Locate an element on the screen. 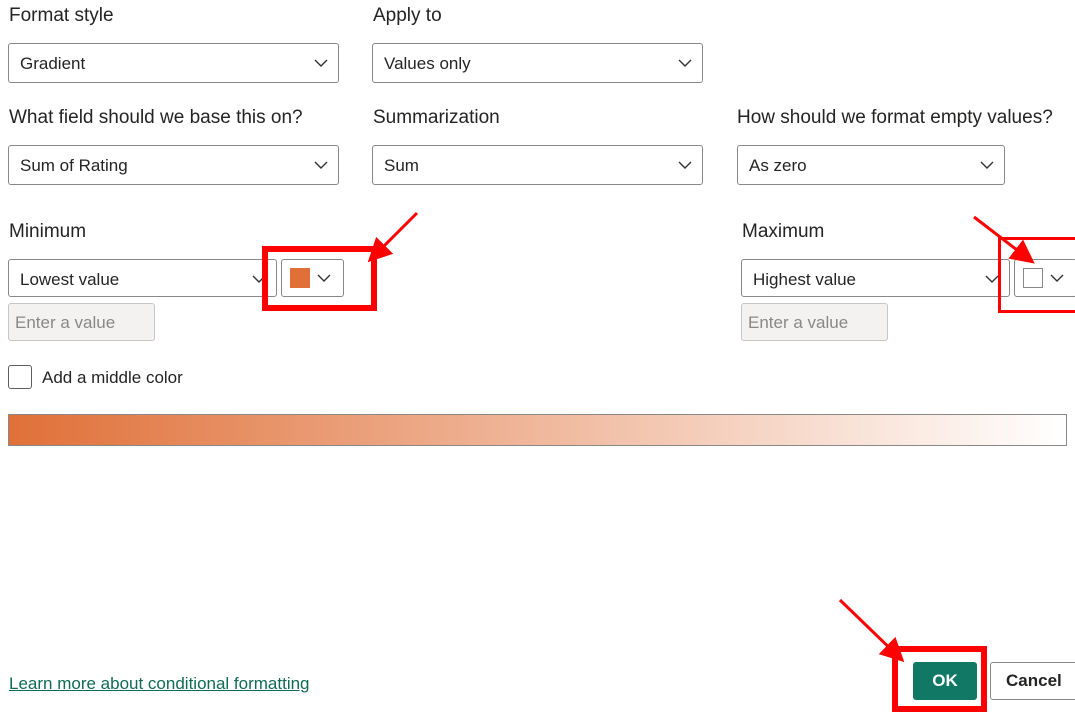 The height and width of the screenshot is (714, 1075). middle-color-checkbox is located at coordinates (20, 377).